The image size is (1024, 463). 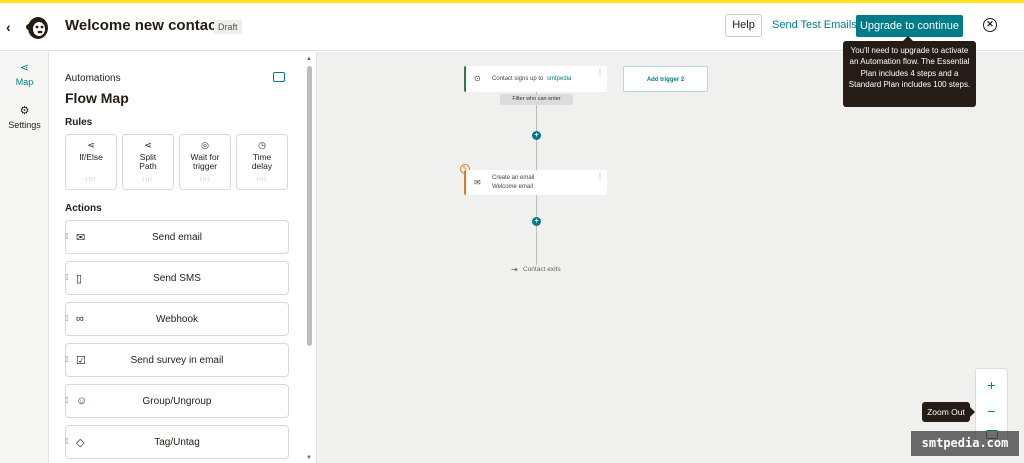 I want to click on rule-card-wait-for-trigger: ◎ Wait for trigger ∷∷, so click(x=205, y=162).